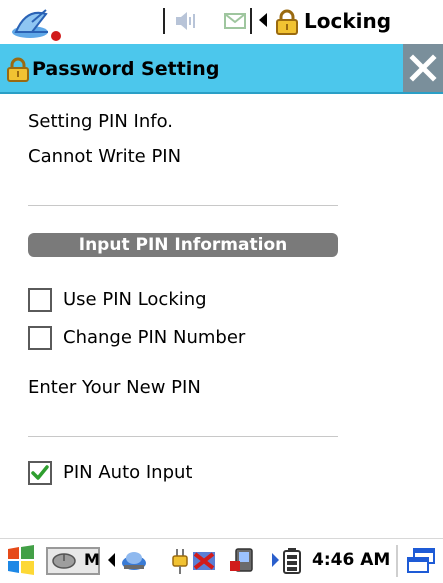  What do you see at coordinates (100, 121) in the screenshot?
I see `info-text-setting: Setting PIN Info.` at bounding box center [100, 121].